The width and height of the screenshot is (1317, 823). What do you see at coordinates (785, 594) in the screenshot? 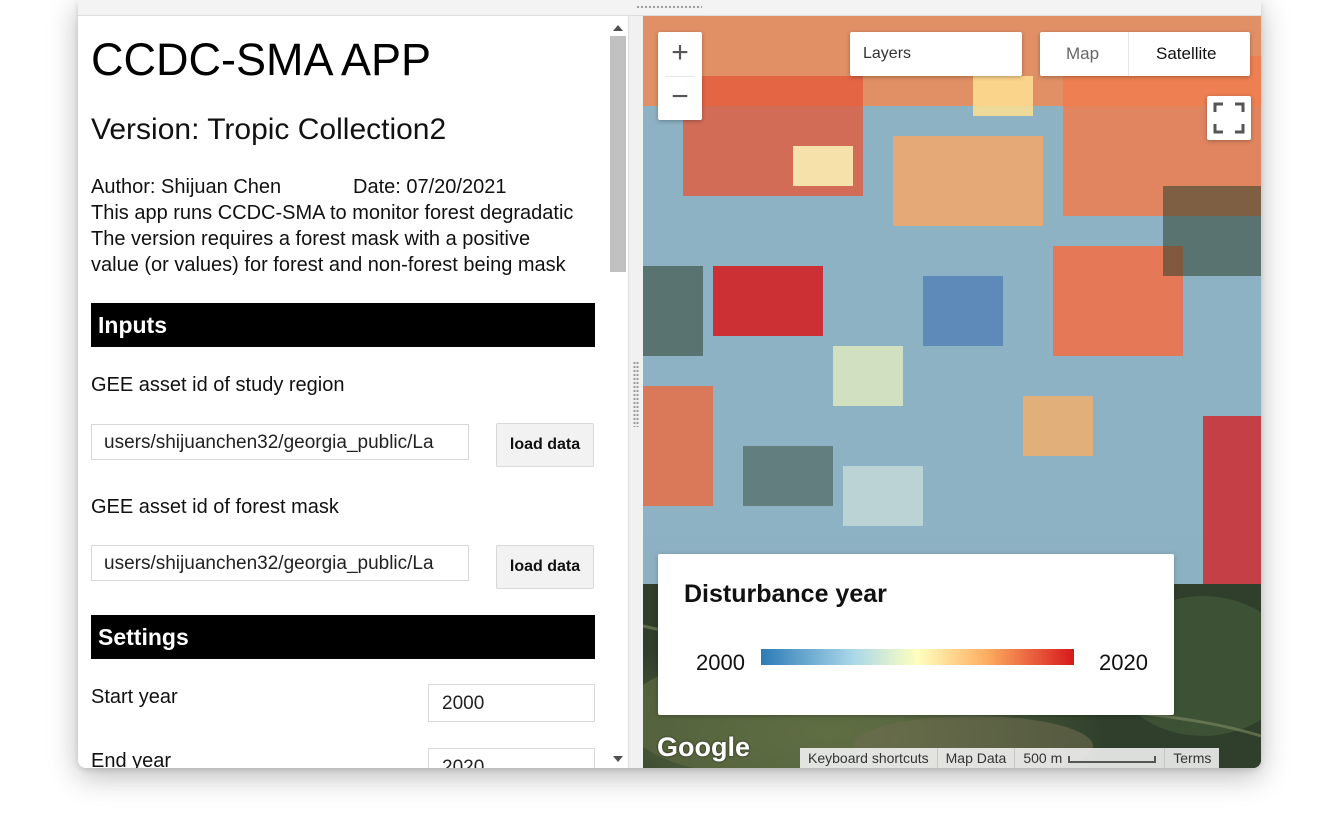
I see `legend-title: Disturbance year` at bounding box center [785, 594].